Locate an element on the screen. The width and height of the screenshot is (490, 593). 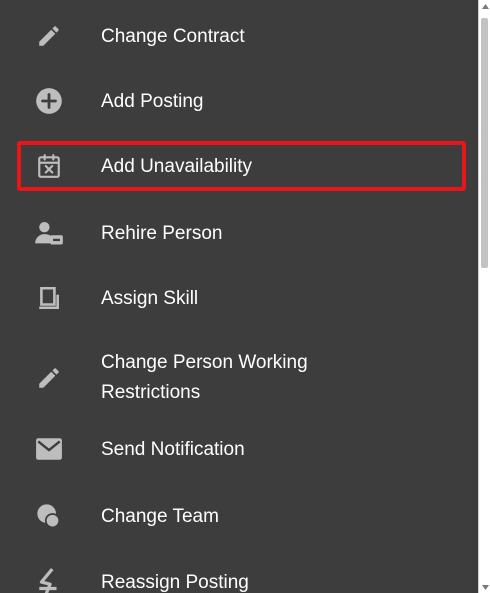
menu-item-rehire-person: Rehire Person is located at coordinates (239, 233).